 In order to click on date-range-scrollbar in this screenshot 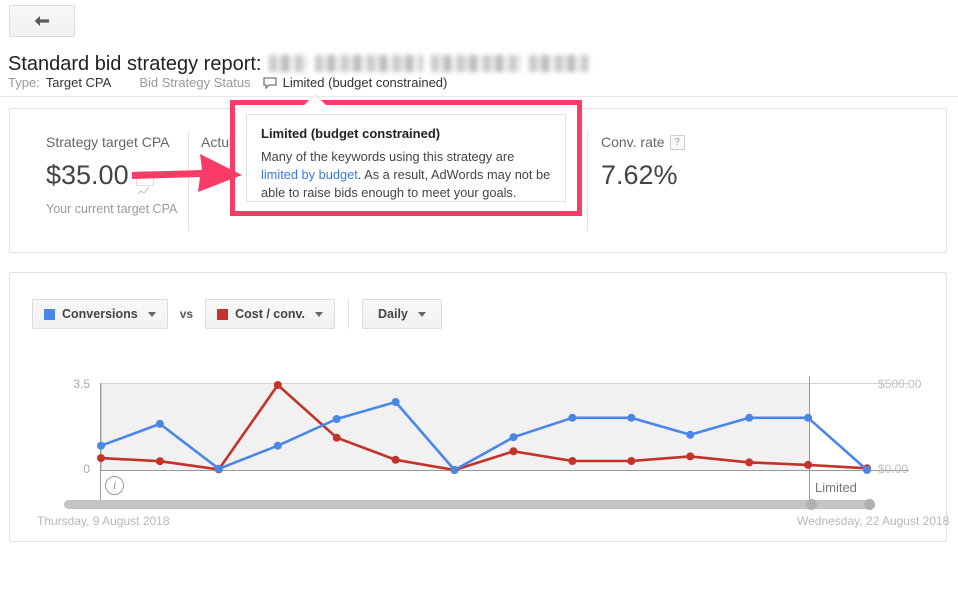, I will do `click(467, 504)`.